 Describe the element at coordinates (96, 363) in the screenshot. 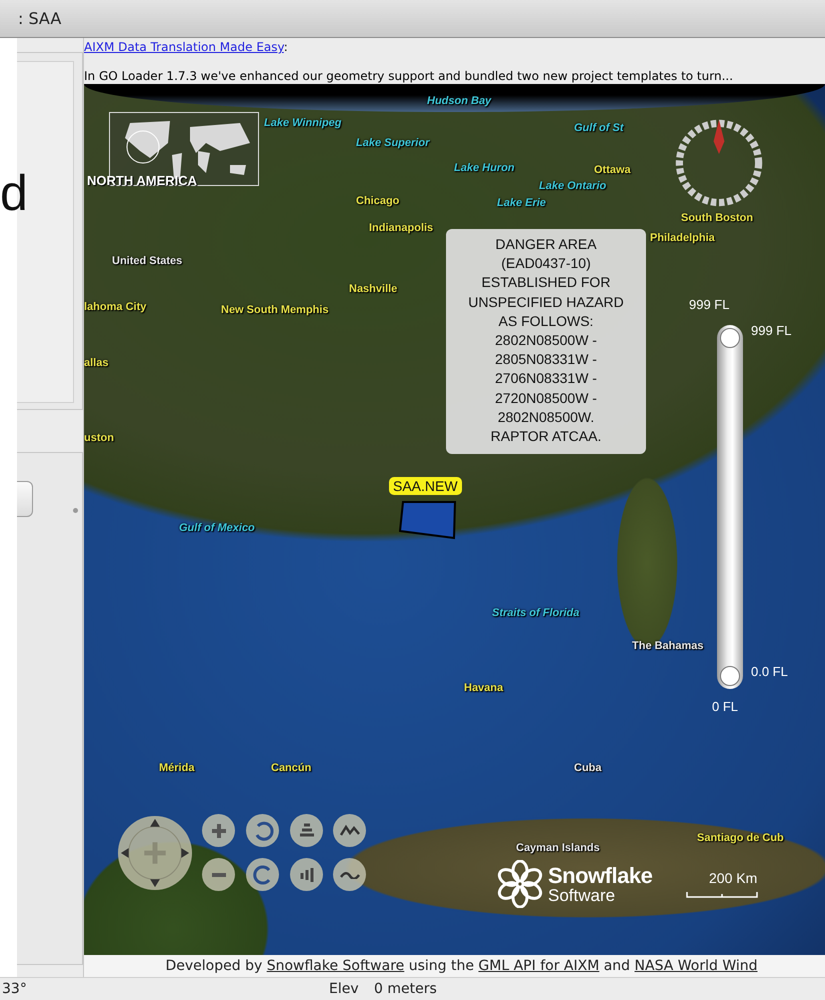

I see `map-label: allas` at that location.